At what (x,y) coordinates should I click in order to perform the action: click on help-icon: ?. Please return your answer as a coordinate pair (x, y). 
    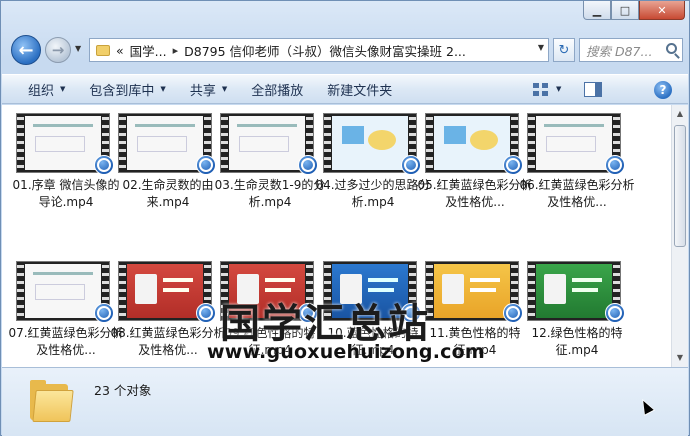
    Looking at the image, I should click on (663, 90).